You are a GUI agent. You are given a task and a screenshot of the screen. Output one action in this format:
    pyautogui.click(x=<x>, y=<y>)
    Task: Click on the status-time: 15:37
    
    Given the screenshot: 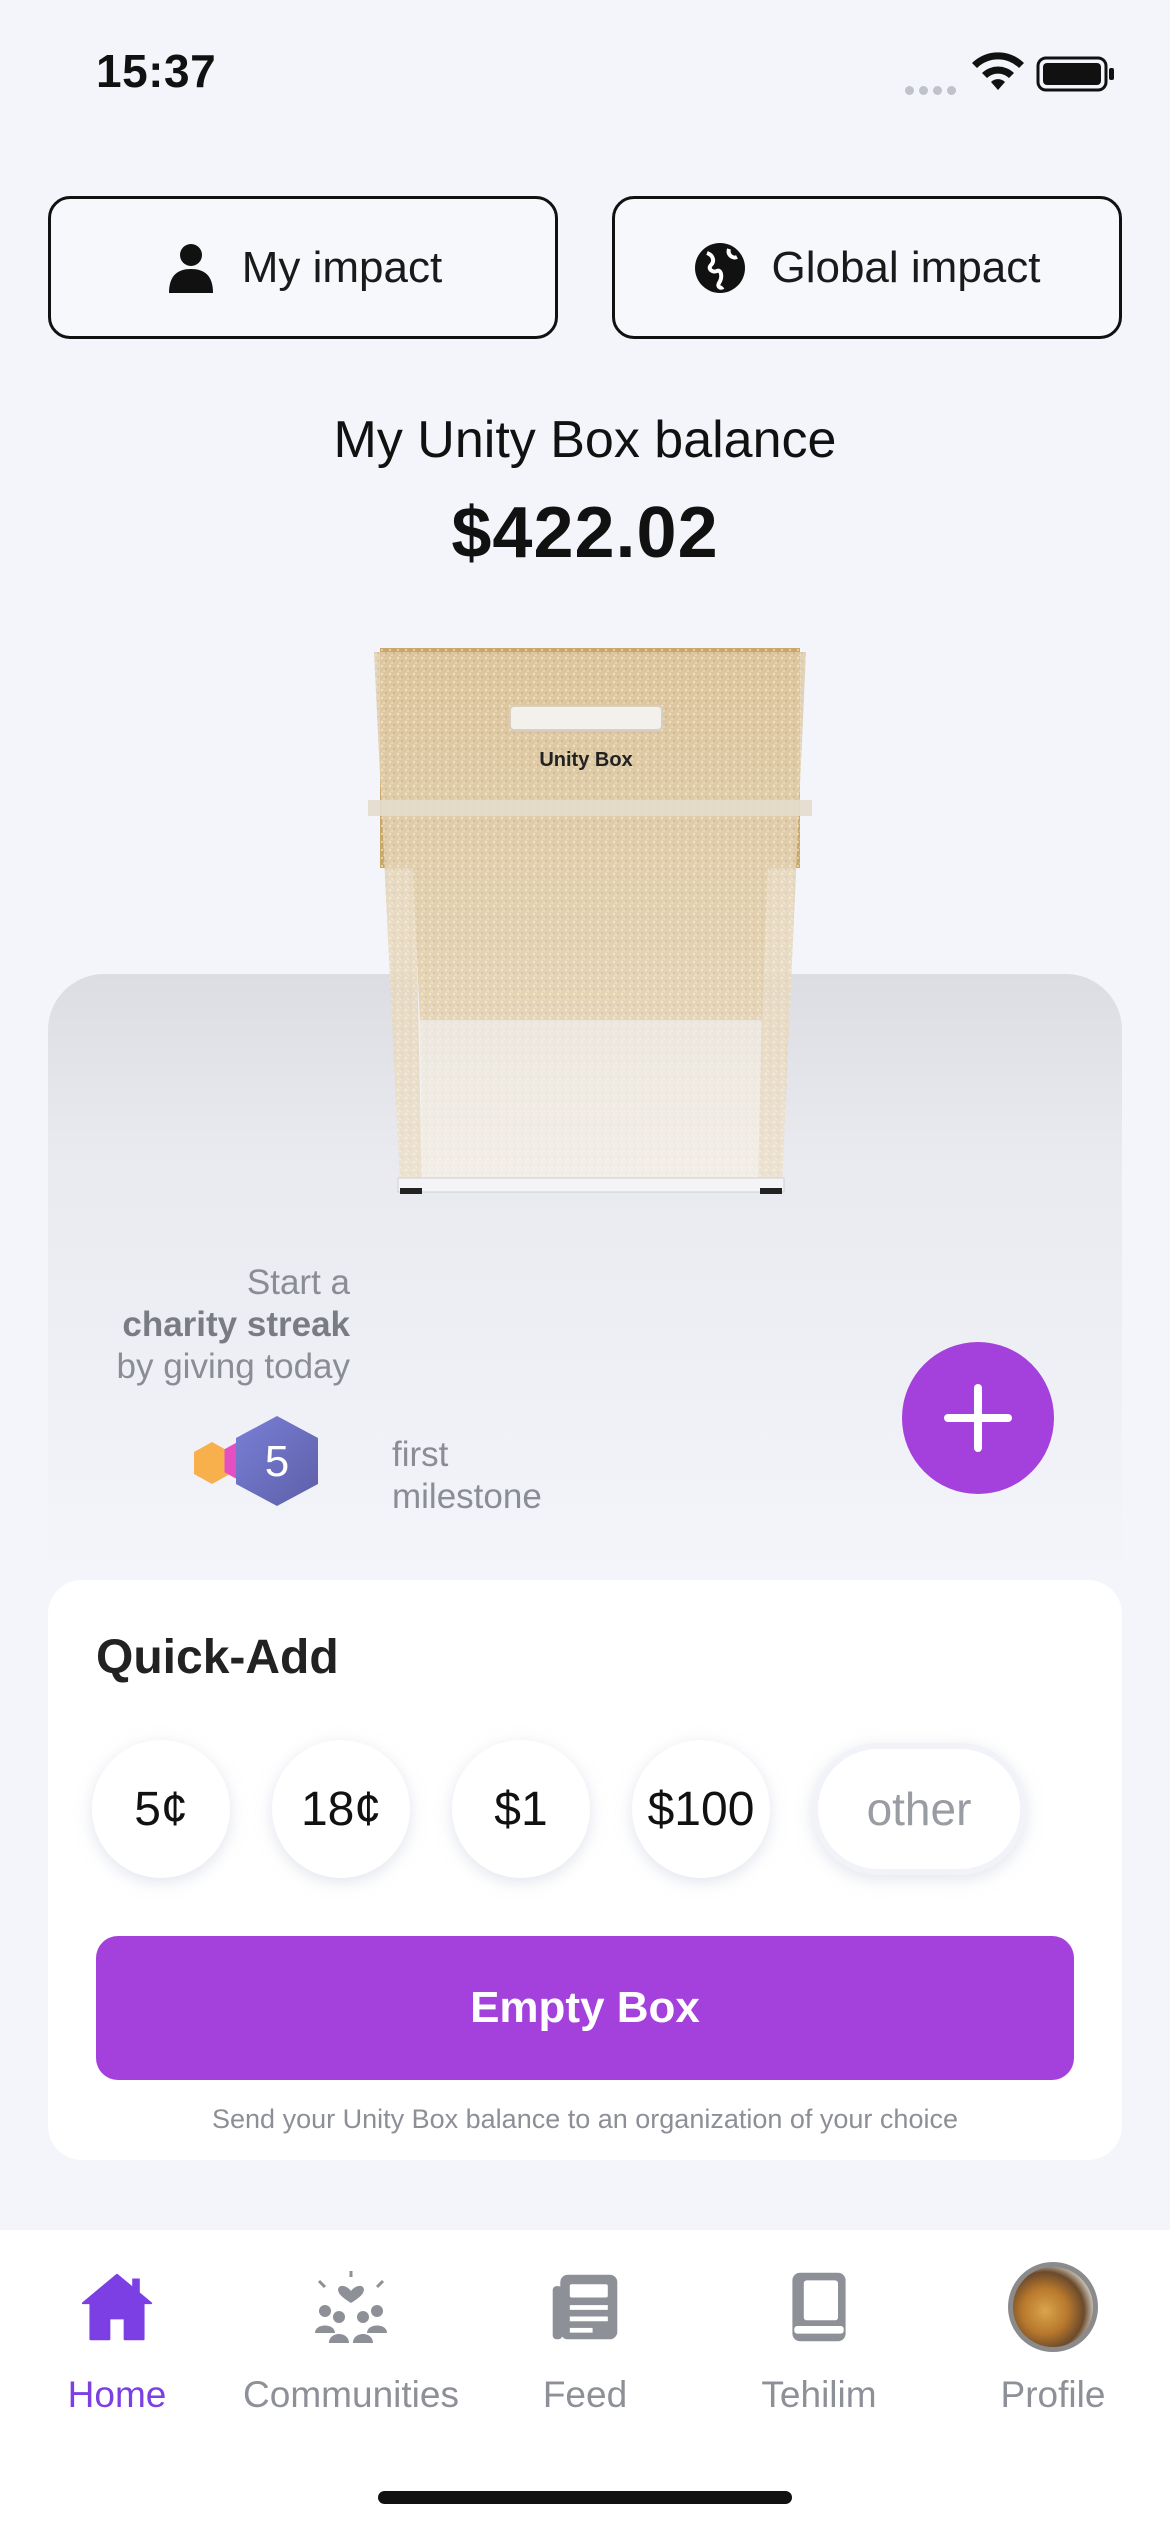 What is the action you would take?
    pyautogui.click(x=156, y=71)
    